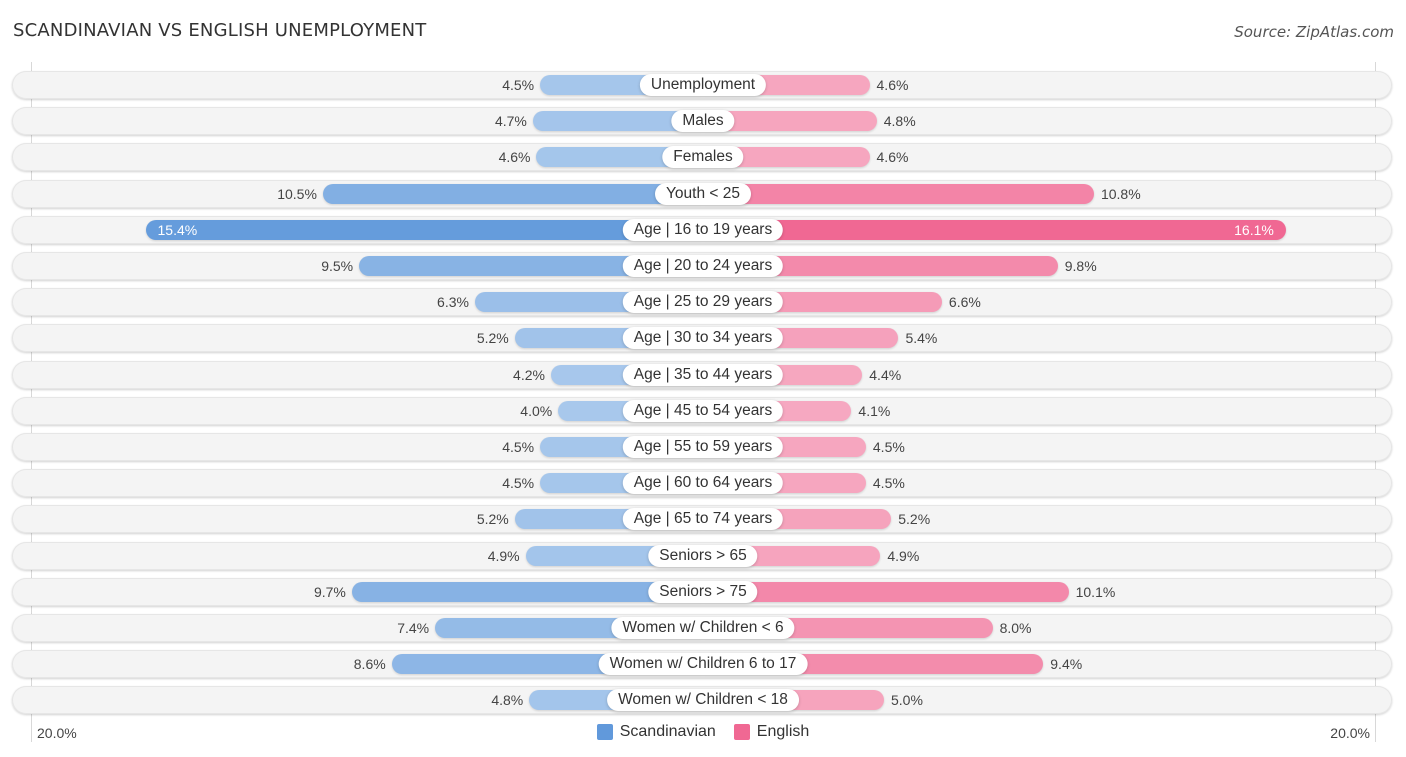 This screenshot has height=757, width=1406. Describe the element at coordinates (964, 302) in the screenshot. I see `value-label-english: 6.6%` at that location.